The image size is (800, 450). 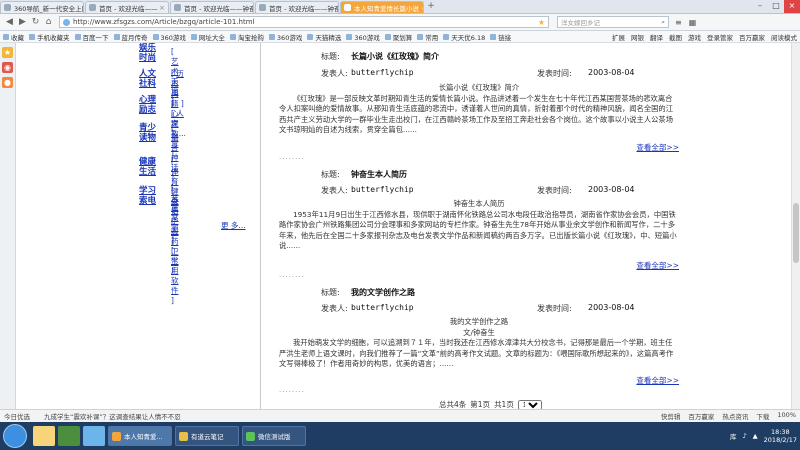 I want to click on nav-divider, so click(x=260, y=226).